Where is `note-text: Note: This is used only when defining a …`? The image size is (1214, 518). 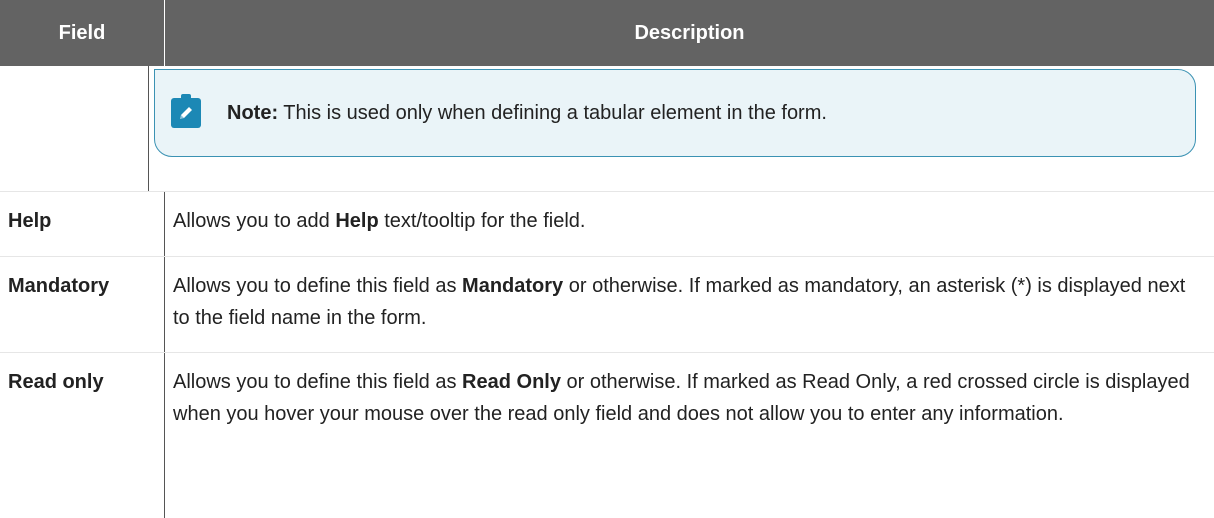
note-text: Note: This is used only when defining a … is located at coordinates (527, 113).